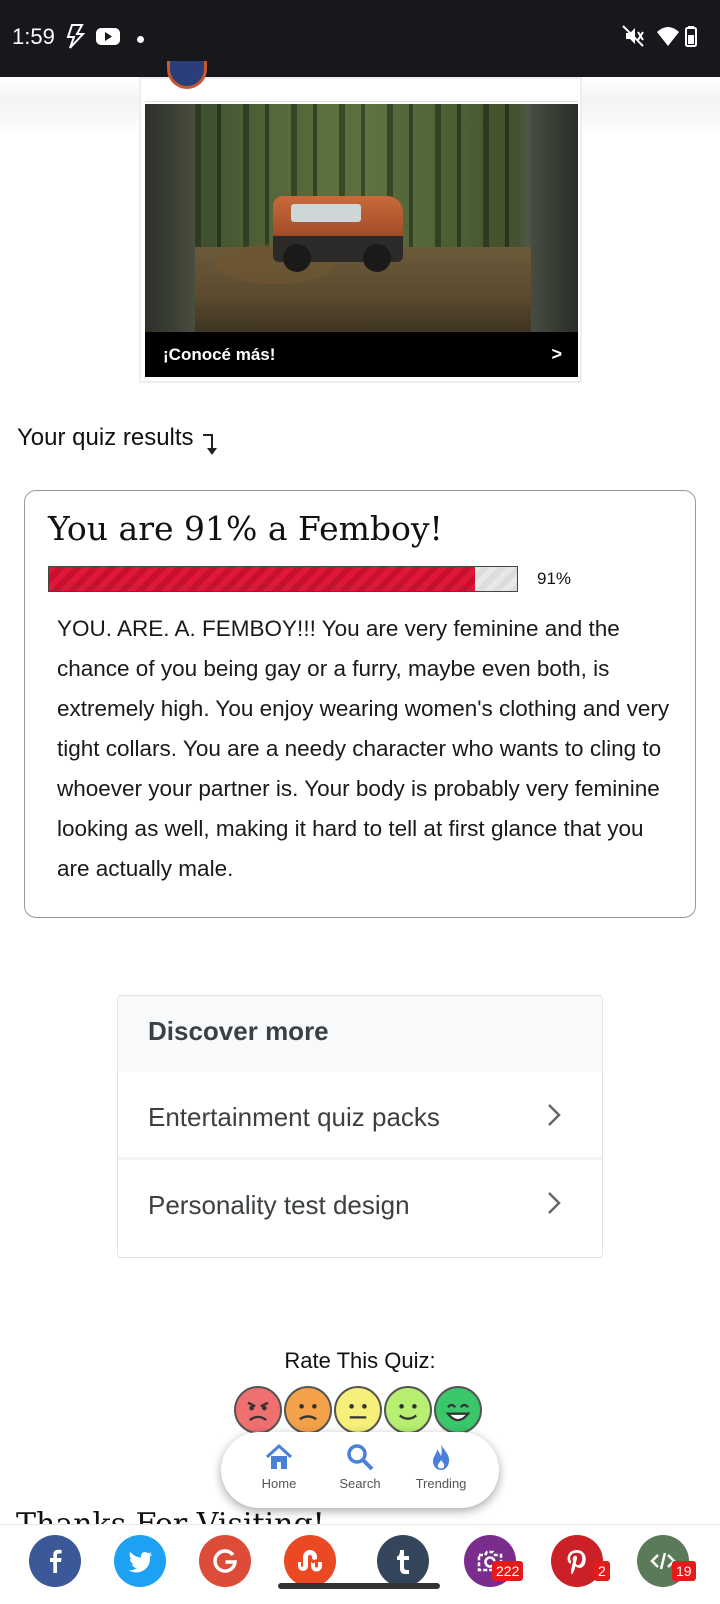  Describe the element at coordinates (279, 1456) in the screenshot. I see `home-icon` at that location.